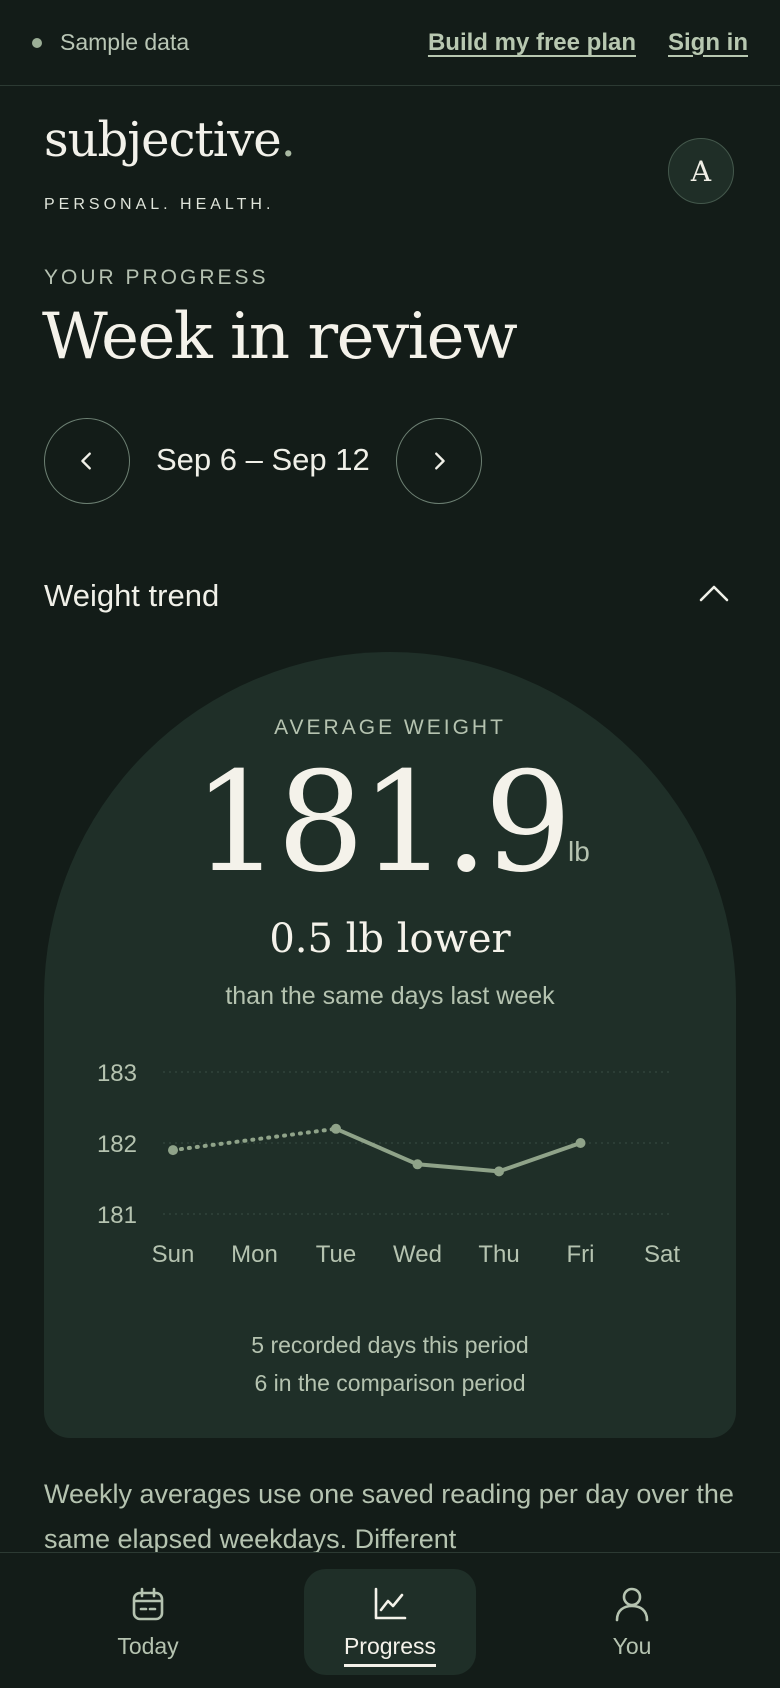  I want to click on user-icon, so click(632, 1604).